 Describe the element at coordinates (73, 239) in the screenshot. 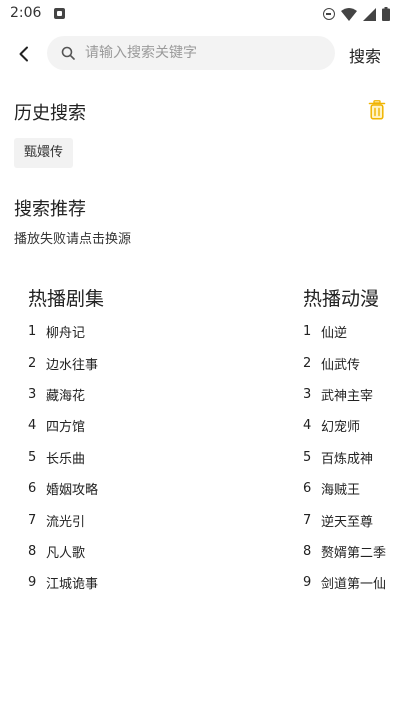

I see `recommend-subtitle: 播放失败请点击换源` at that location.